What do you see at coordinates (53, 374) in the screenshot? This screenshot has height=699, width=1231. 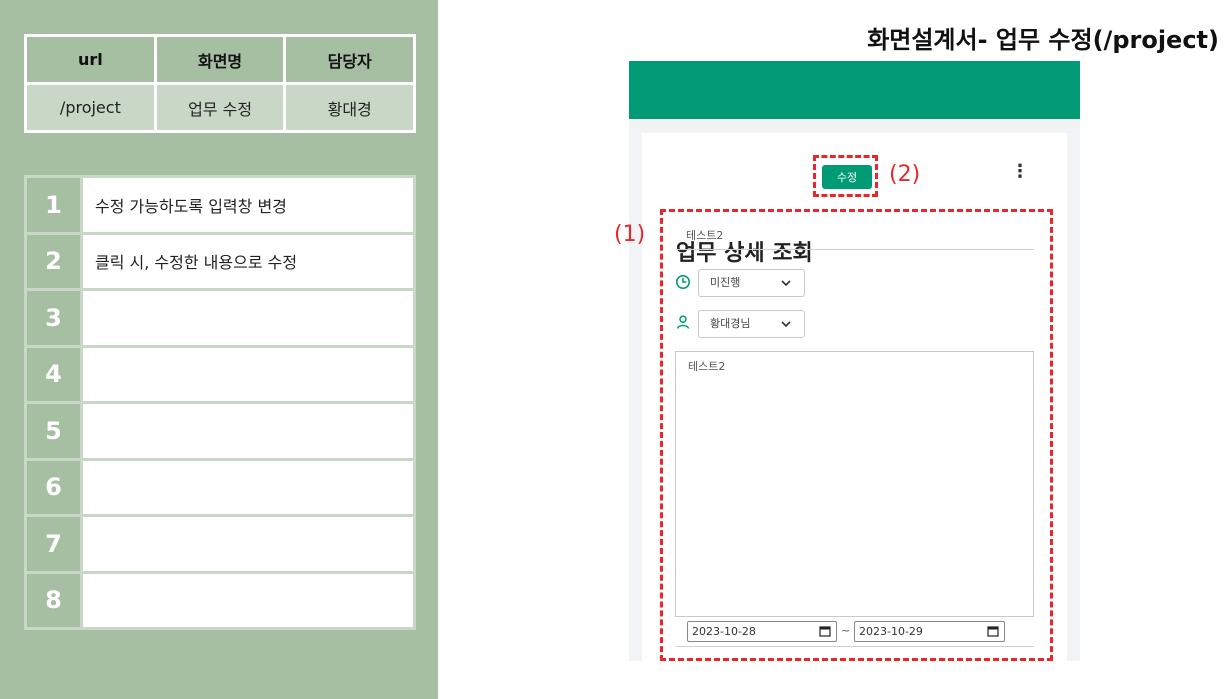 I see `spec-number: 4` at bounding box center [53, 374].